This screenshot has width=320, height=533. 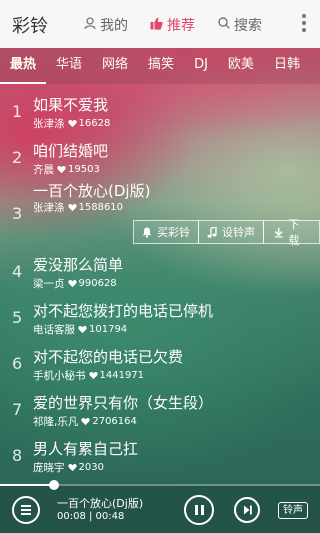 What do you see at coordinates (17, 271) in the screenshot?
I see `rank-number: 4` at bounding box center [17, 271].